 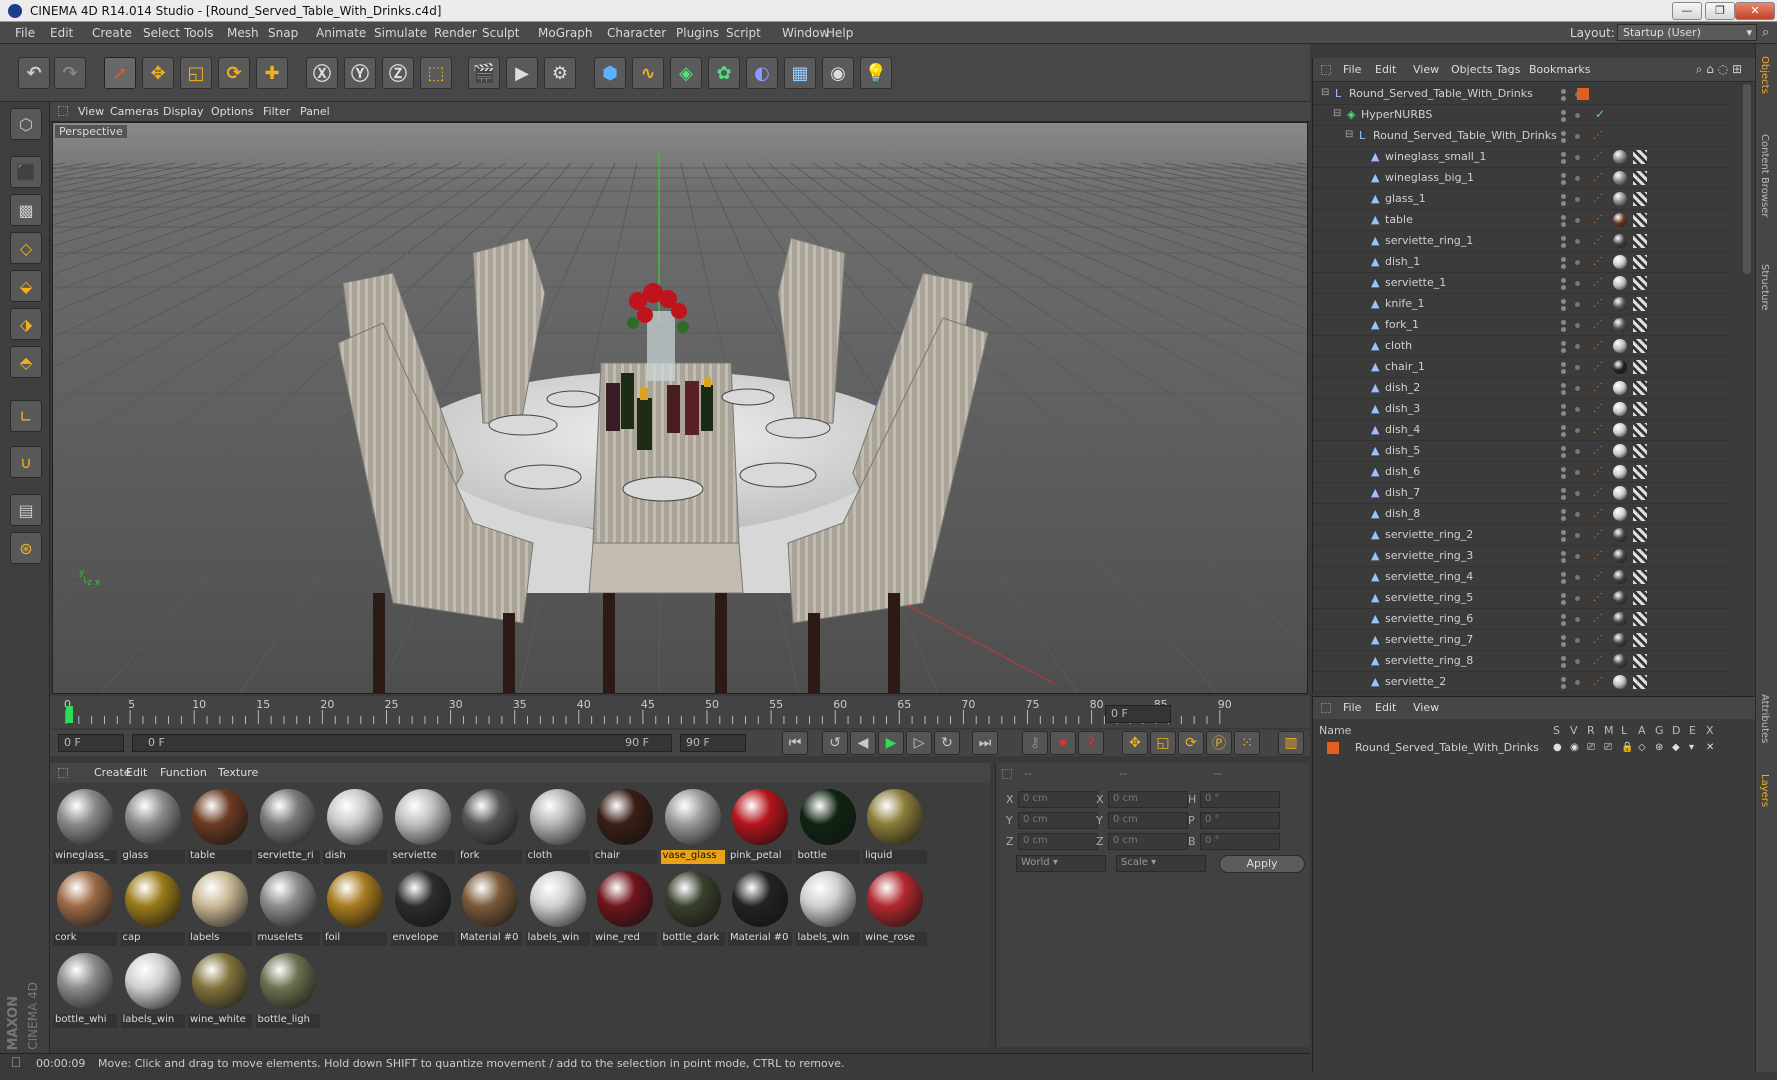 What do you see at coordinates (1659, 747) in the screenshot?
I see `layer-toggle-icon: ⊛` at bounding box center [1659, 747].